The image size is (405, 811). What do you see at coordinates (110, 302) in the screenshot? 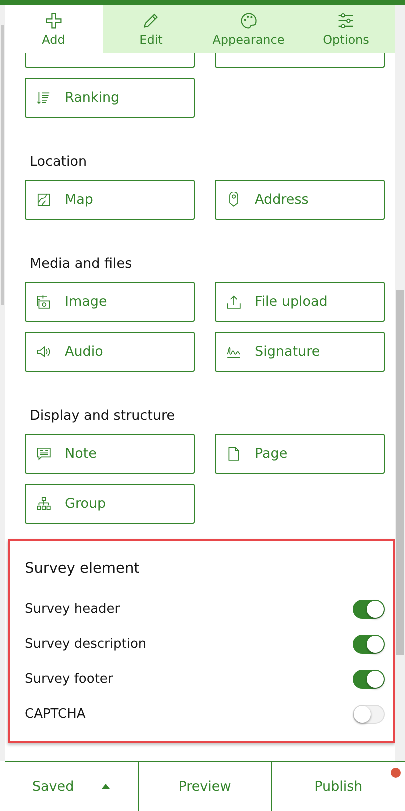
I see `element-button: Image` at bounding box center [110, 302].